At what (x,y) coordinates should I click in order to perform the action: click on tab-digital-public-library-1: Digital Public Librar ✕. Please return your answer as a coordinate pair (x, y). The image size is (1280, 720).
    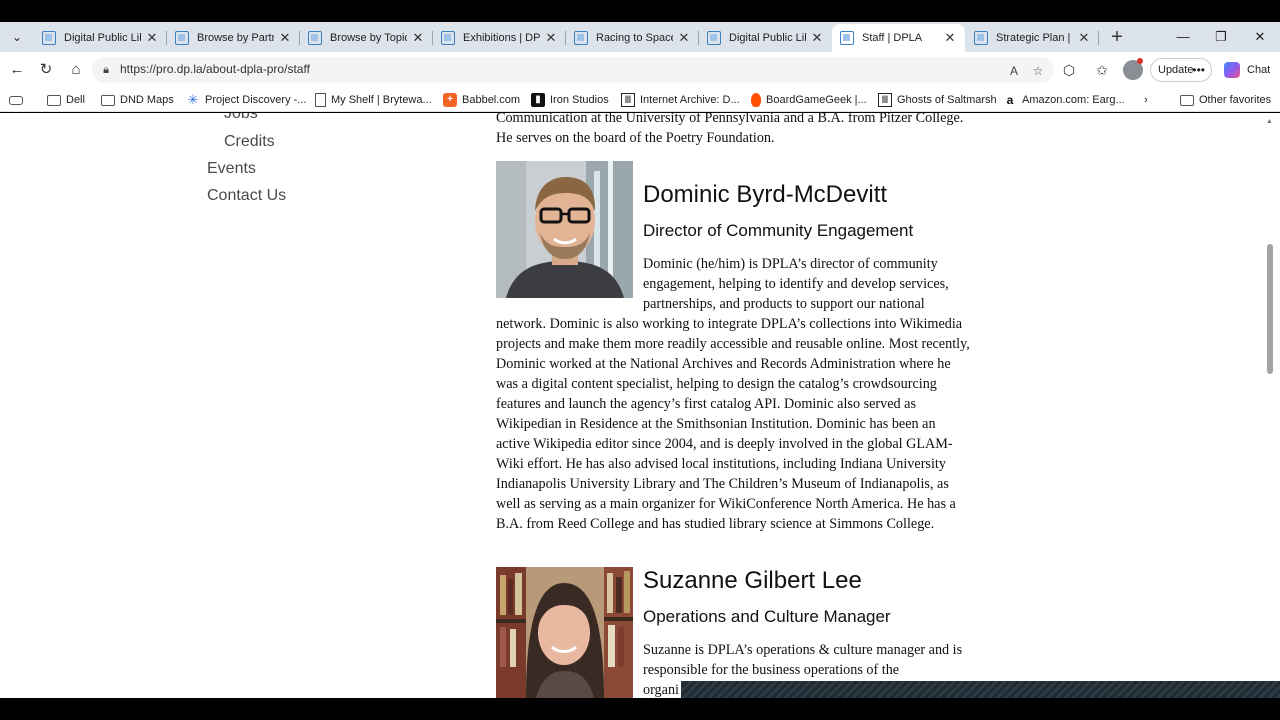
    Looking at the image, I should click on (100, 38).